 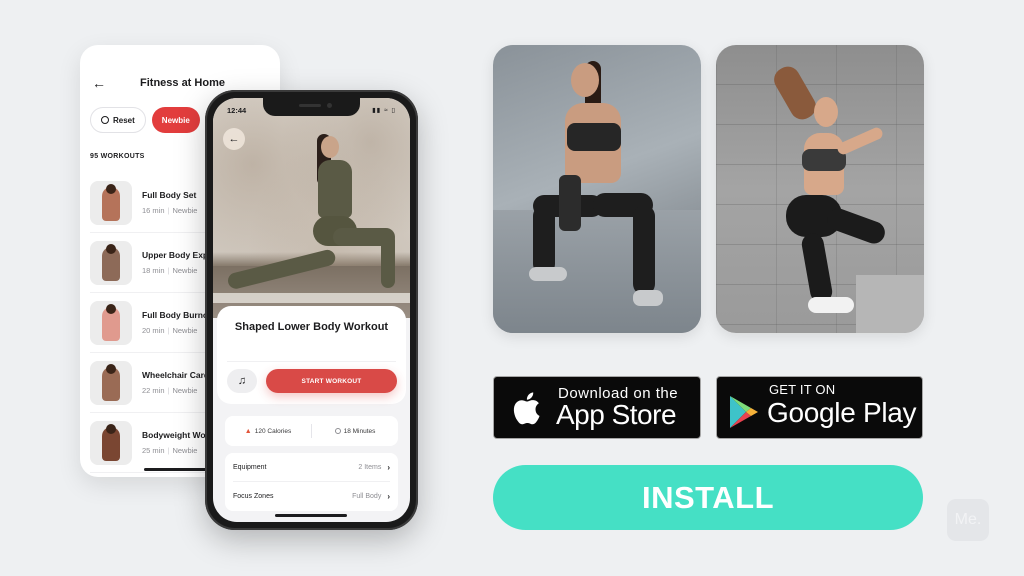 I want to click on stat-duration: 18 Minutes, so click(x=355, y=431).